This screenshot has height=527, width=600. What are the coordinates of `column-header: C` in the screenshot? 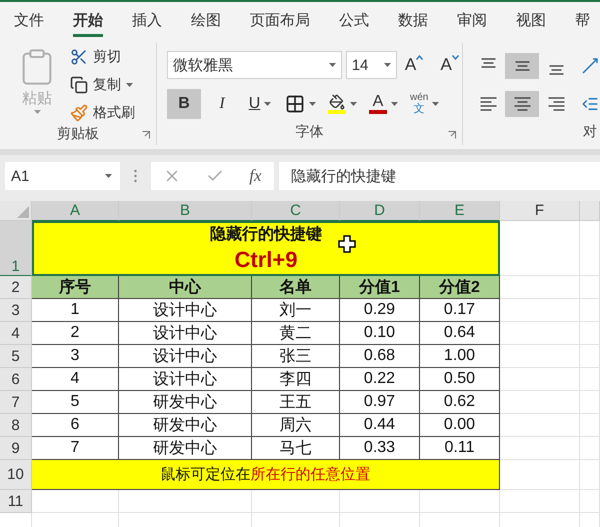 It's located at (296, 211).